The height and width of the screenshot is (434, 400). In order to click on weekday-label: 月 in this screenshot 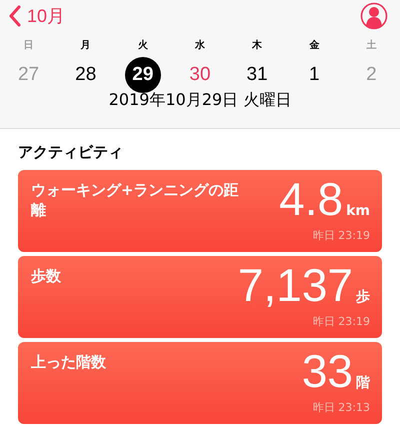, I will do `click(85, 45)`.